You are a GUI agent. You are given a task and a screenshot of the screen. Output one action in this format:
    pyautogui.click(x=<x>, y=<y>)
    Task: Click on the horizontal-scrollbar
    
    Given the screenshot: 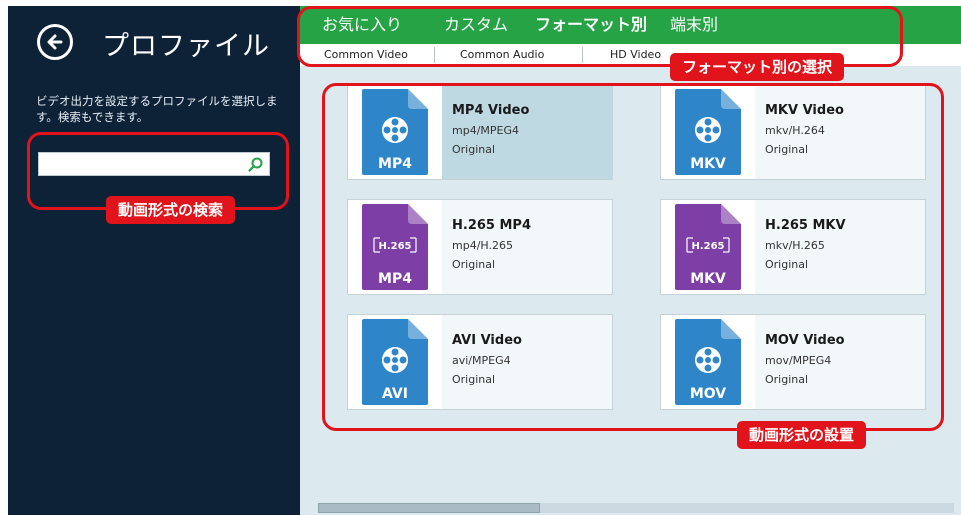 What is the action you would take?
    pyautogui.click(x=636, y=508)
    